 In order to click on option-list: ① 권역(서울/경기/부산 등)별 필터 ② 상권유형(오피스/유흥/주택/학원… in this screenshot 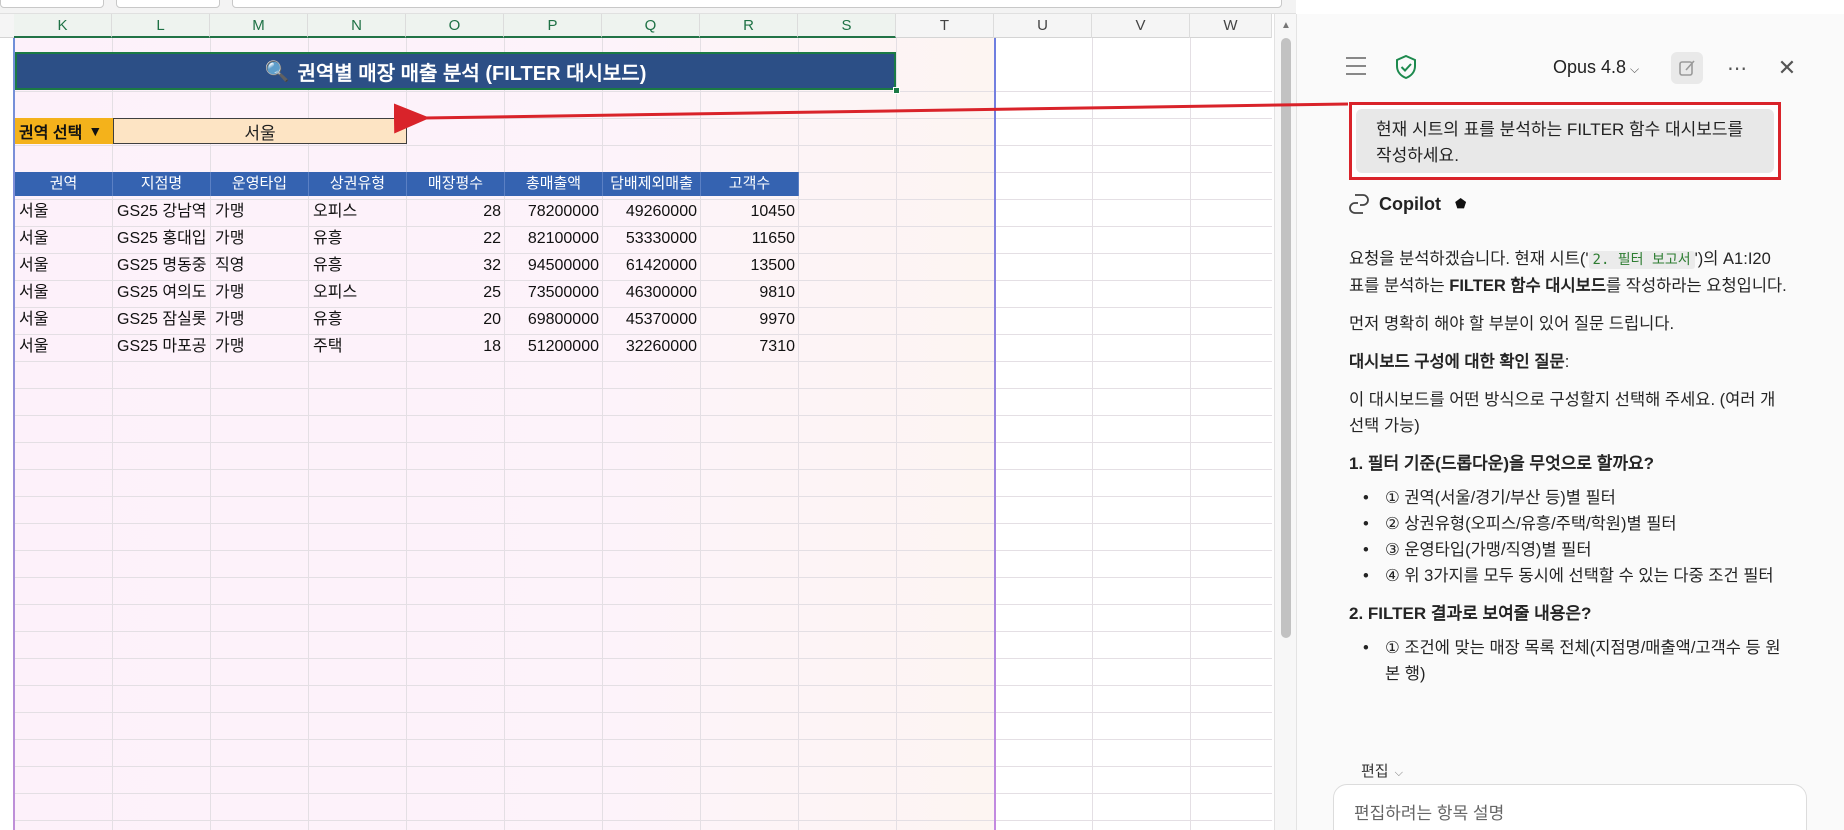, I will do `click(1569, 537)`.